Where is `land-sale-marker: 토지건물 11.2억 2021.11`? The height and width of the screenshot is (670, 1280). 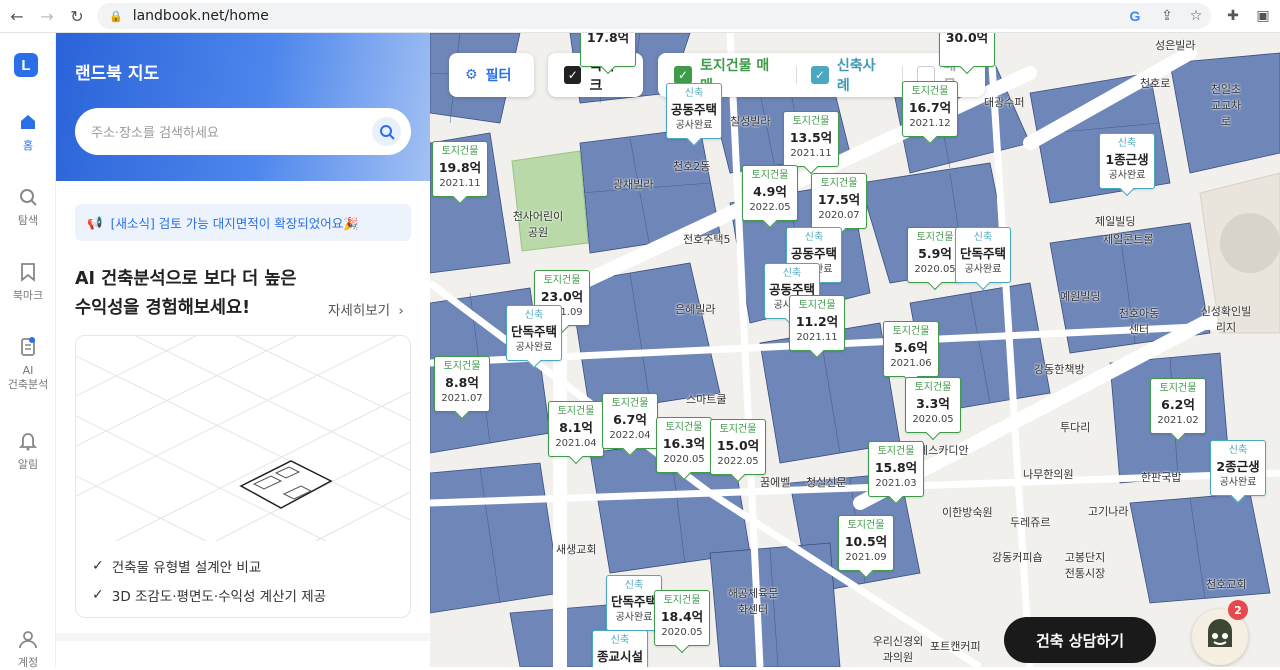 land-sale-marker: 토지건물 11.2억 2021.11 is located at coordinates (817, 323).